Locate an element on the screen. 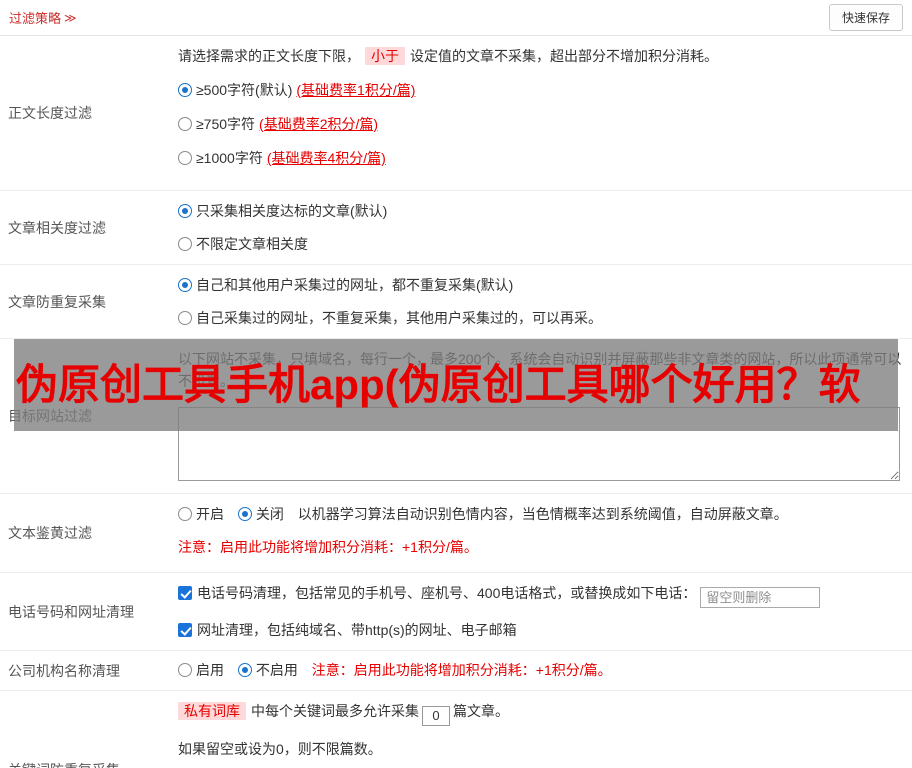  porn-filter-note: 注意：启用此功能将增加积分消耗：+1积分/篇。 is located at coordinates (328, 547).